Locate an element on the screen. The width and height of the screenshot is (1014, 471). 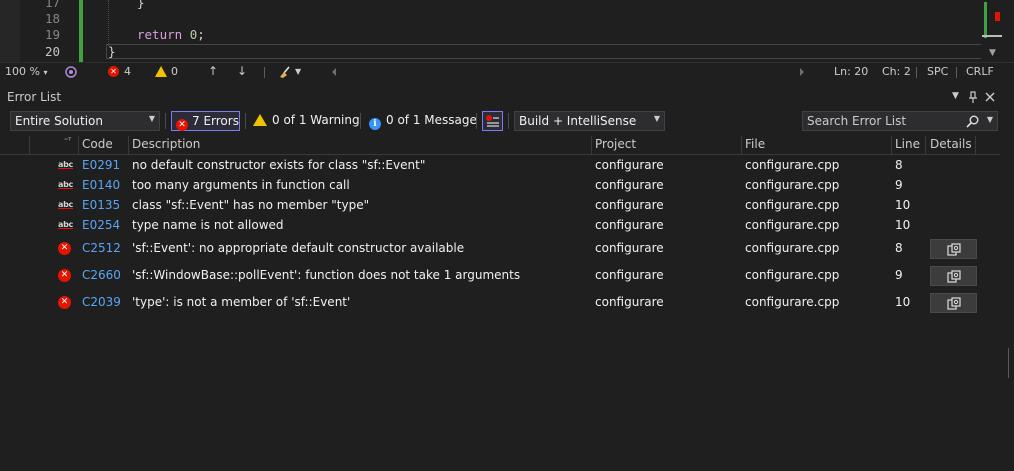
filter-icon is located at coordinates (492, 121).